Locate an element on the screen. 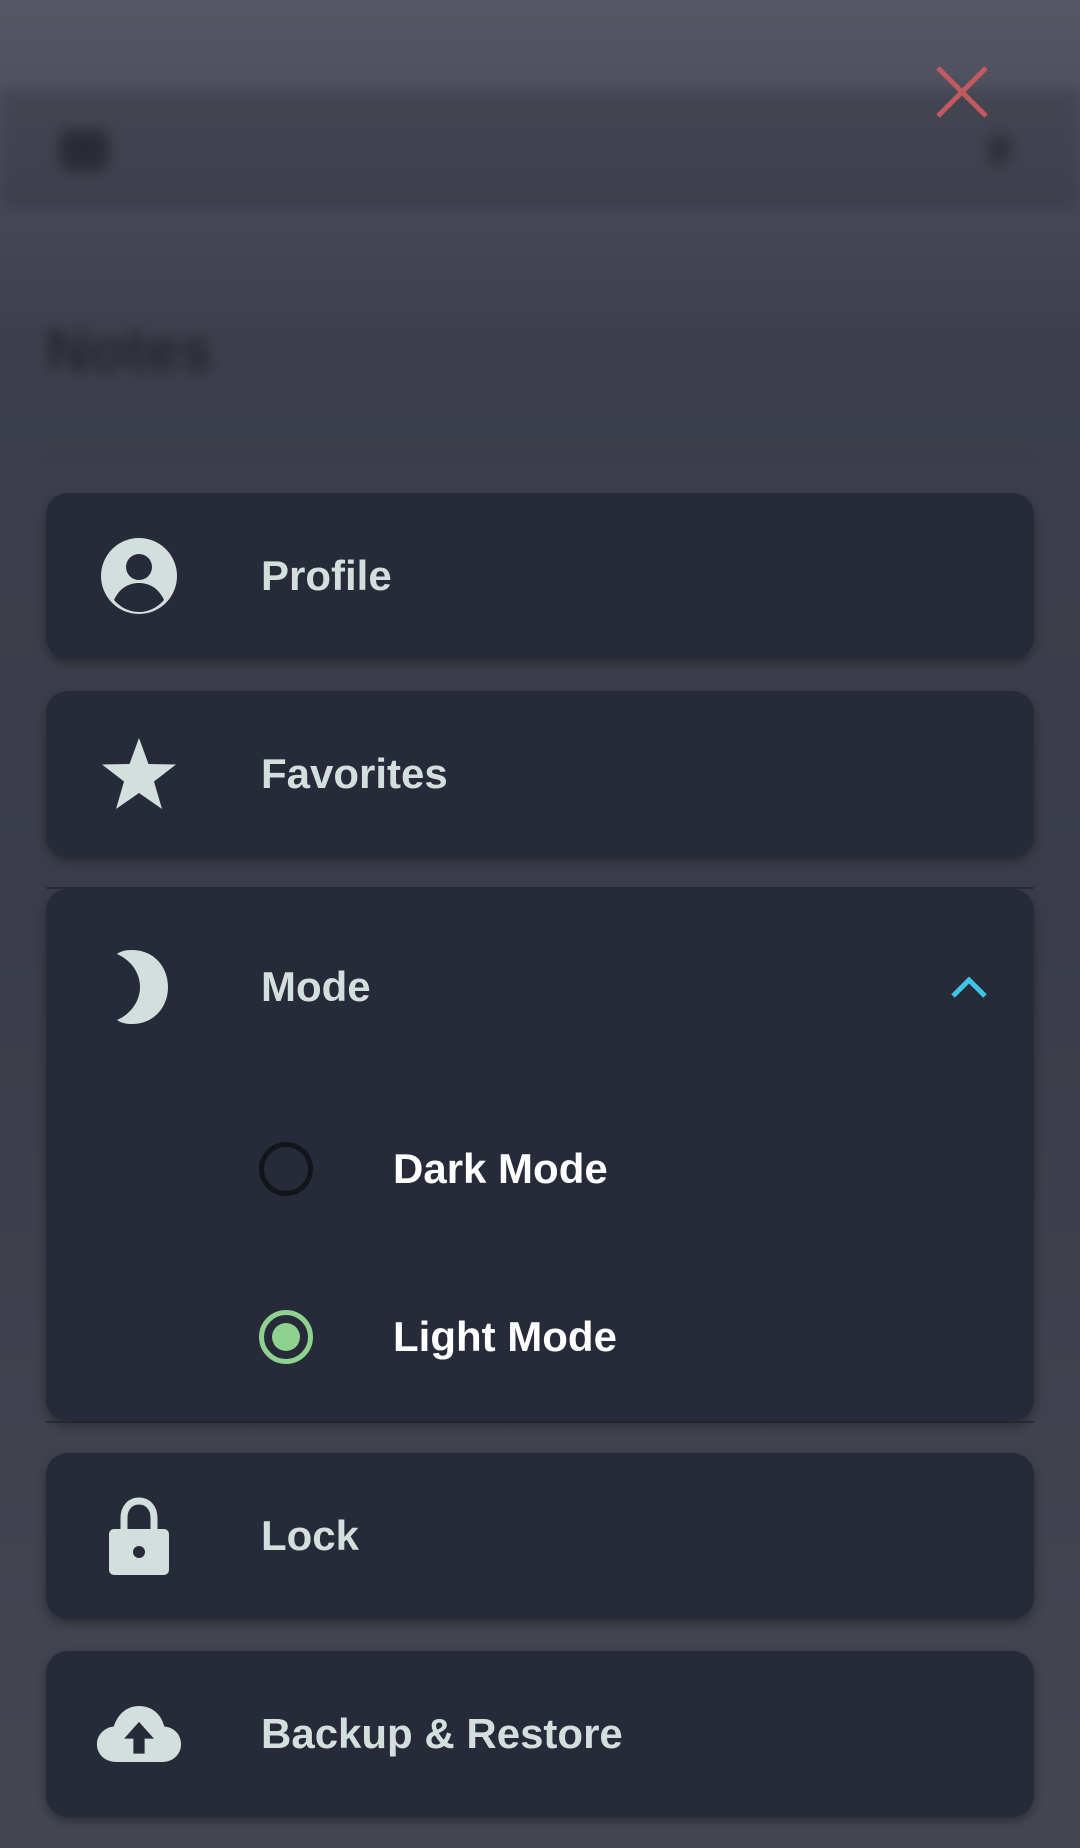  close-button is located at coordinates (962, 92).